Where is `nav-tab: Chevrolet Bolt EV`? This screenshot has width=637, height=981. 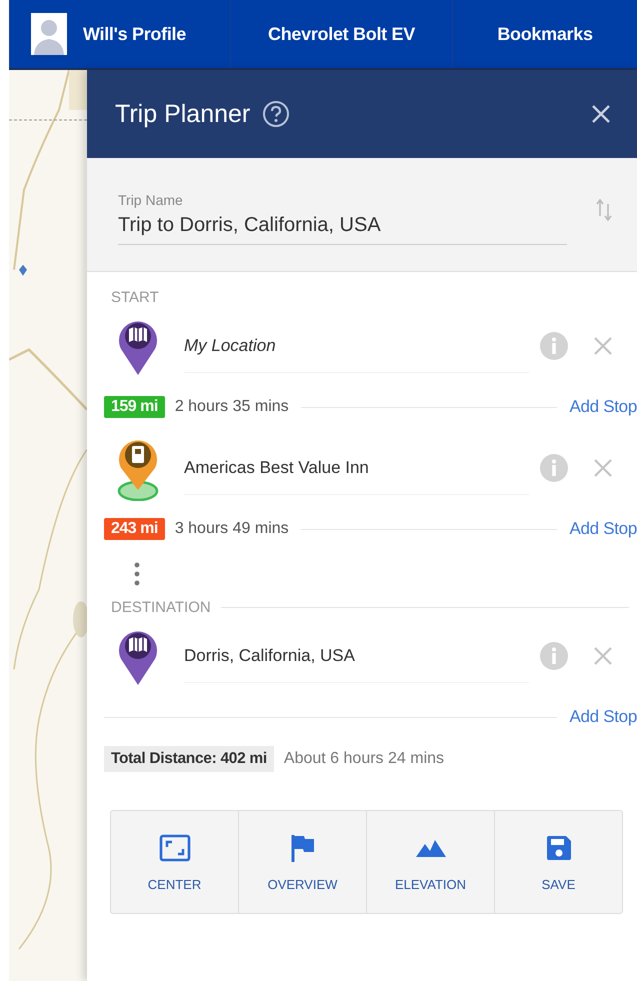
nav-tab: Chevrolet Bolt EV is located at coordinates (342, 34).